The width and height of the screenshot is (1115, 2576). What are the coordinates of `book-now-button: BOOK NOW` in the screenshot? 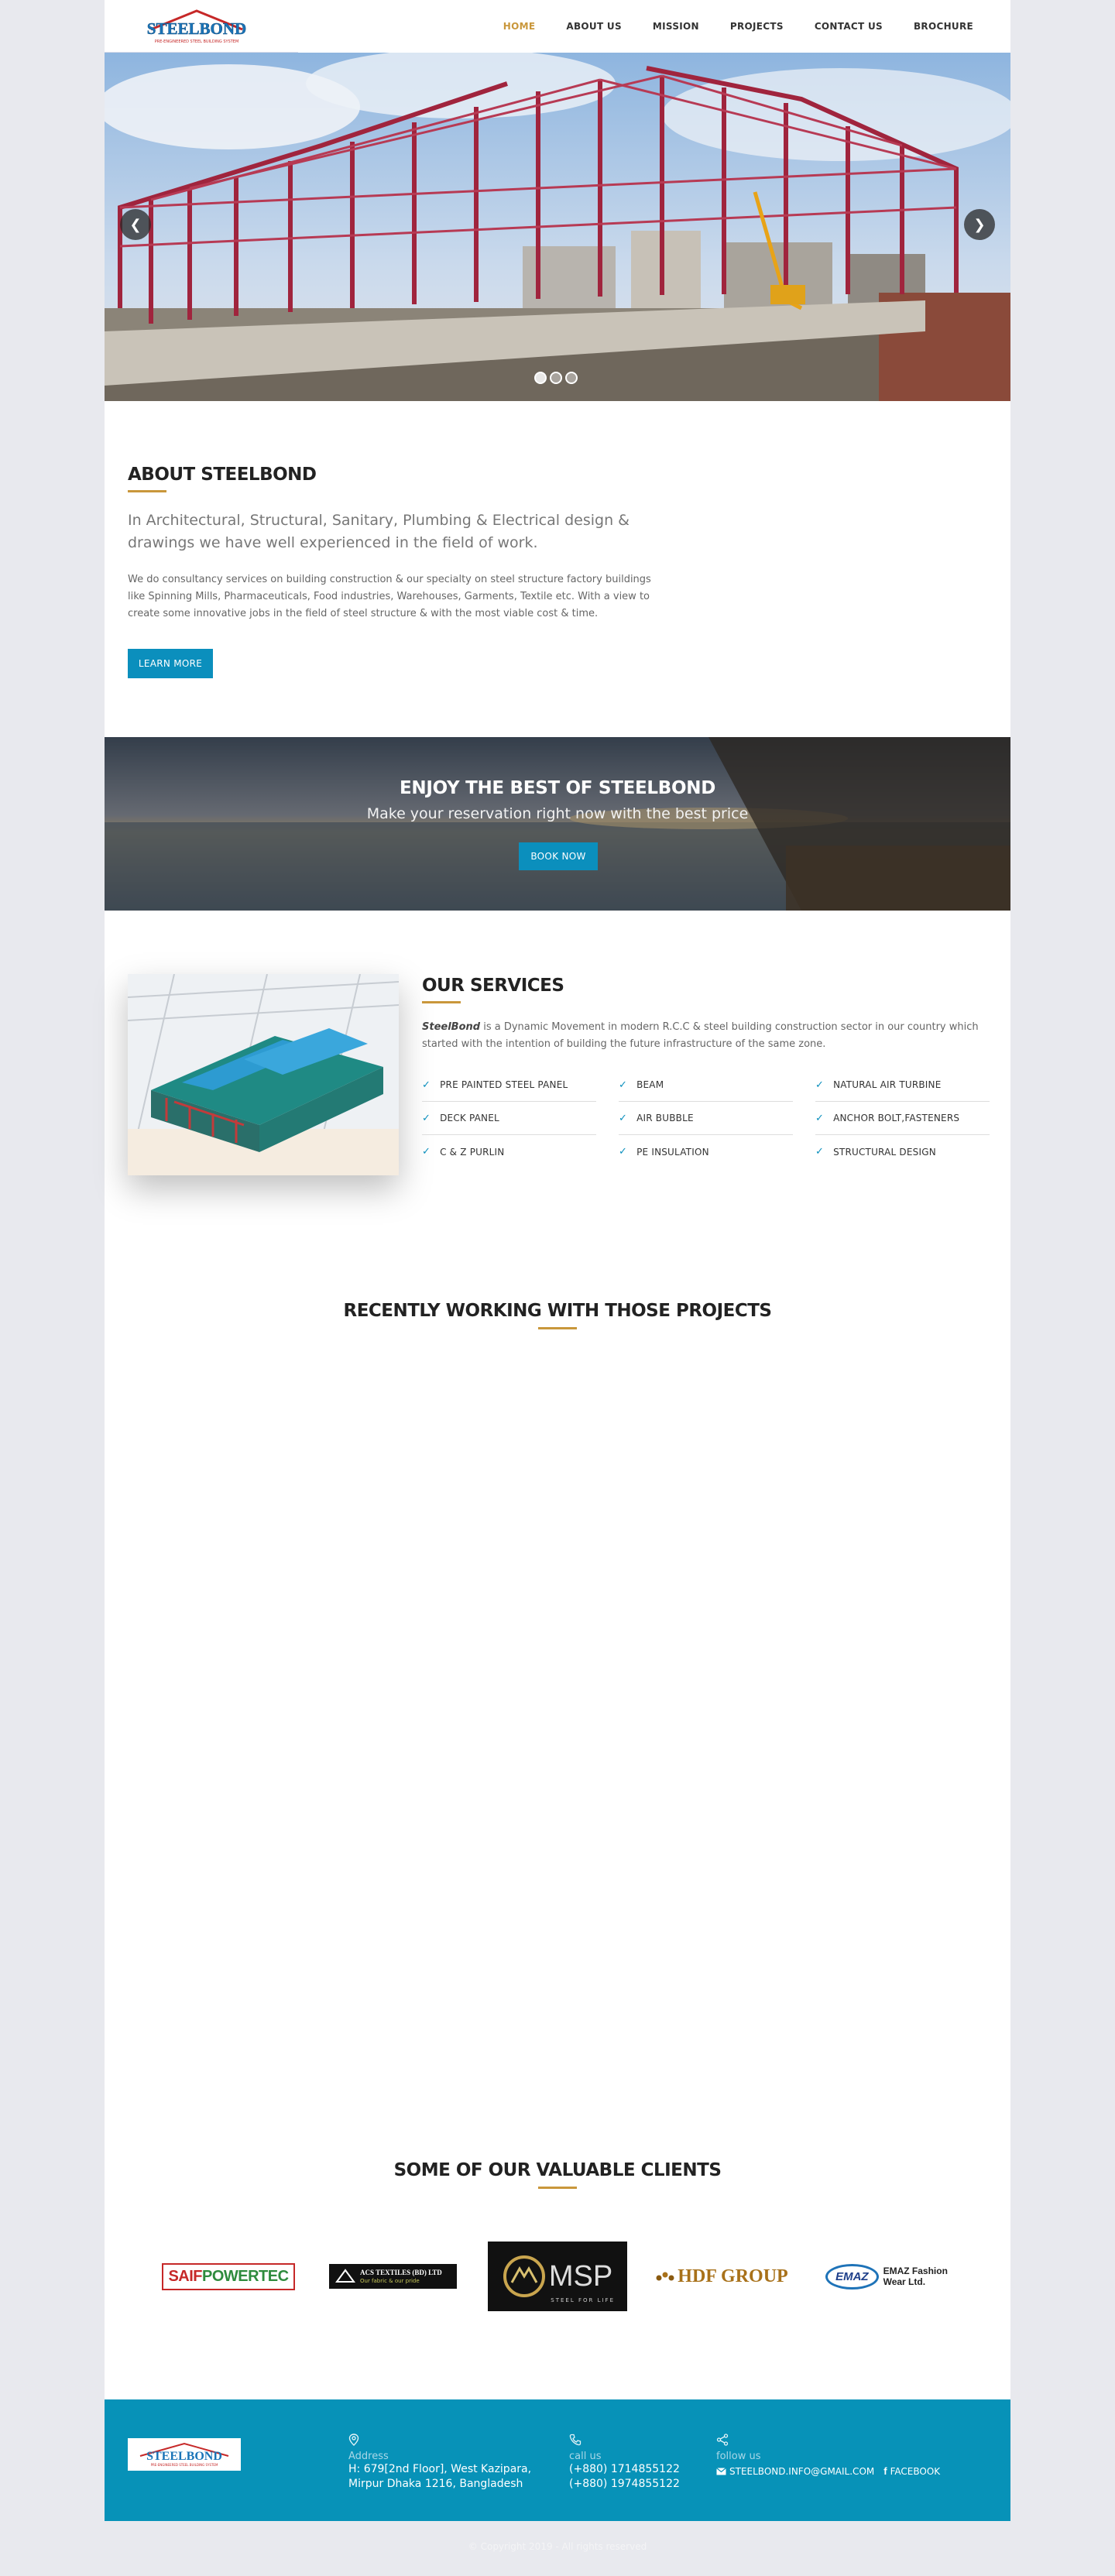 It's located at (558, 856).